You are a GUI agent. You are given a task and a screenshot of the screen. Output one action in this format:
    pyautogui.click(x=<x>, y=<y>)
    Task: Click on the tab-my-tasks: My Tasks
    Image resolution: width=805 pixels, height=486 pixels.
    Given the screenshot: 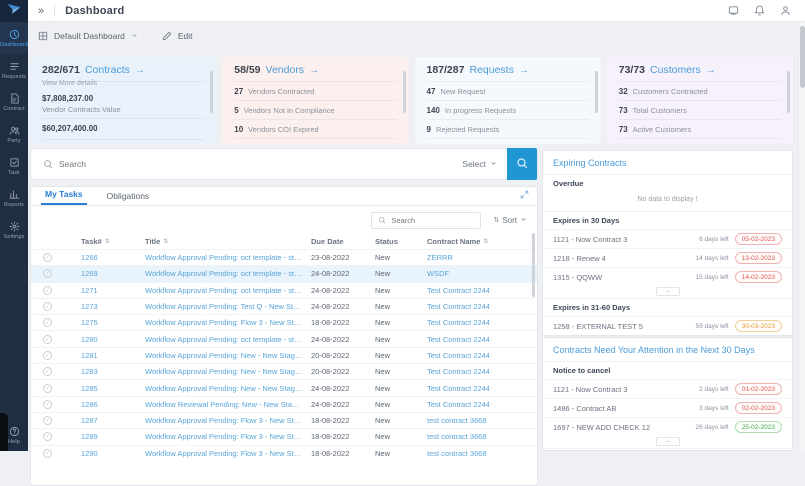 What is the action you would take?
    pyautogui.click(x=64, y=197)
    